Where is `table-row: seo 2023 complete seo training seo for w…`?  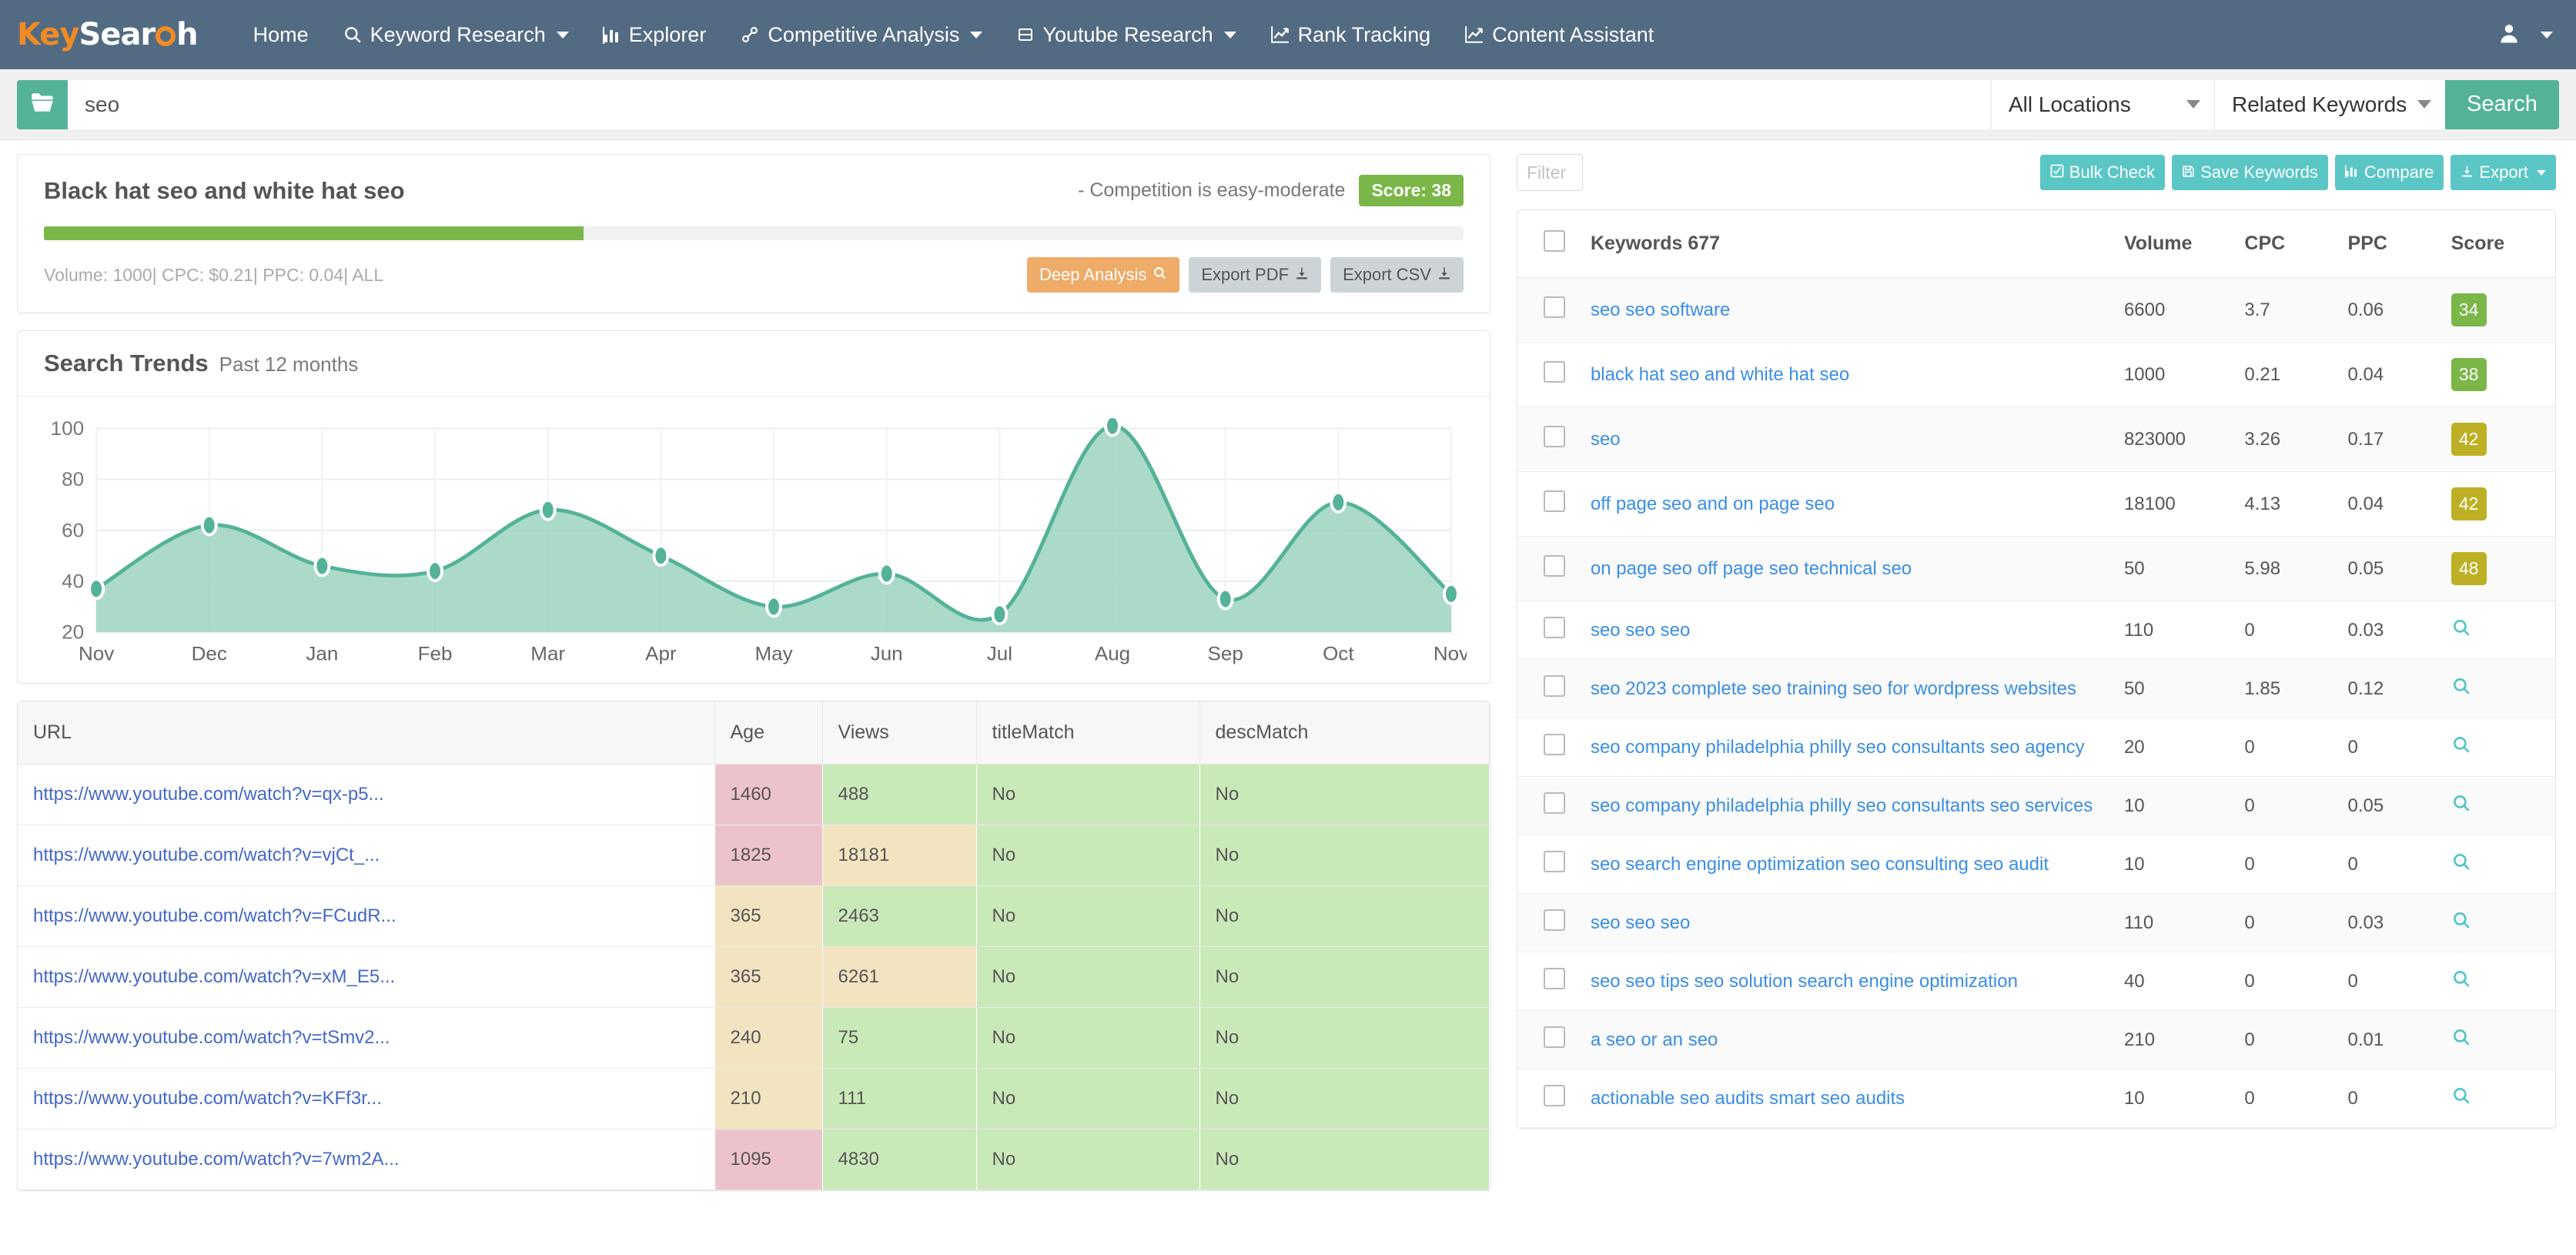
table-row: seo 2023 complete seo training seo for w… is located at coordinates (2036, 688).